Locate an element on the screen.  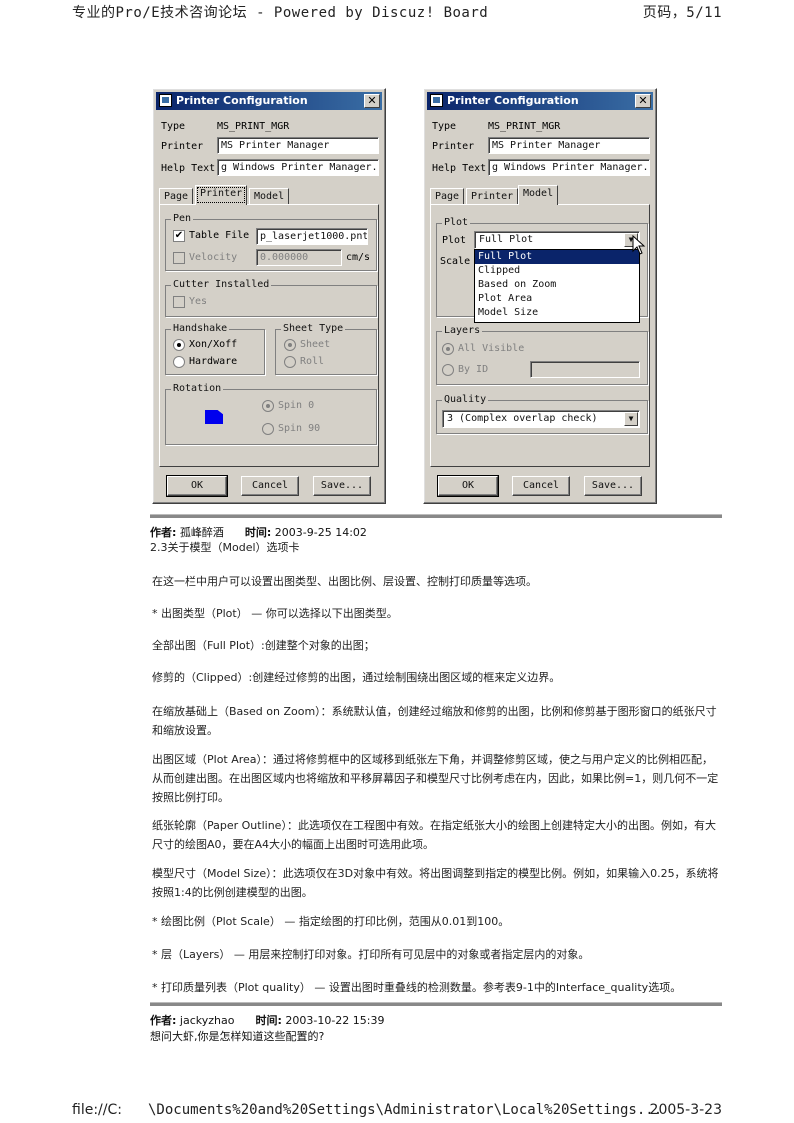
table-file-field: p_laserjet1000.pnt is located at coordinates (312, 236).